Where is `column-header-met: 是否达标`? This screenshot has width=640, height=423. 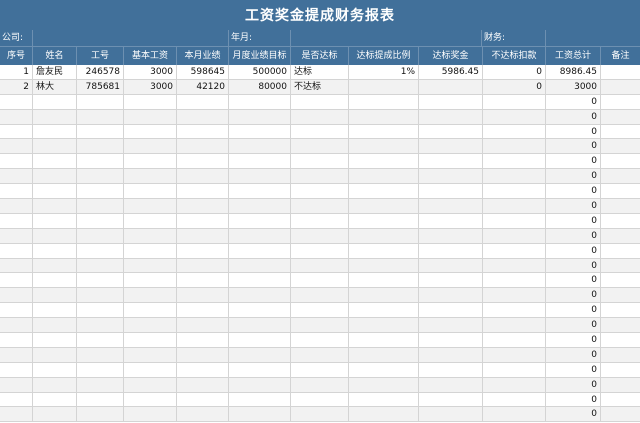
column-header-met: 是否达标 is located at coordinates (320, 56).